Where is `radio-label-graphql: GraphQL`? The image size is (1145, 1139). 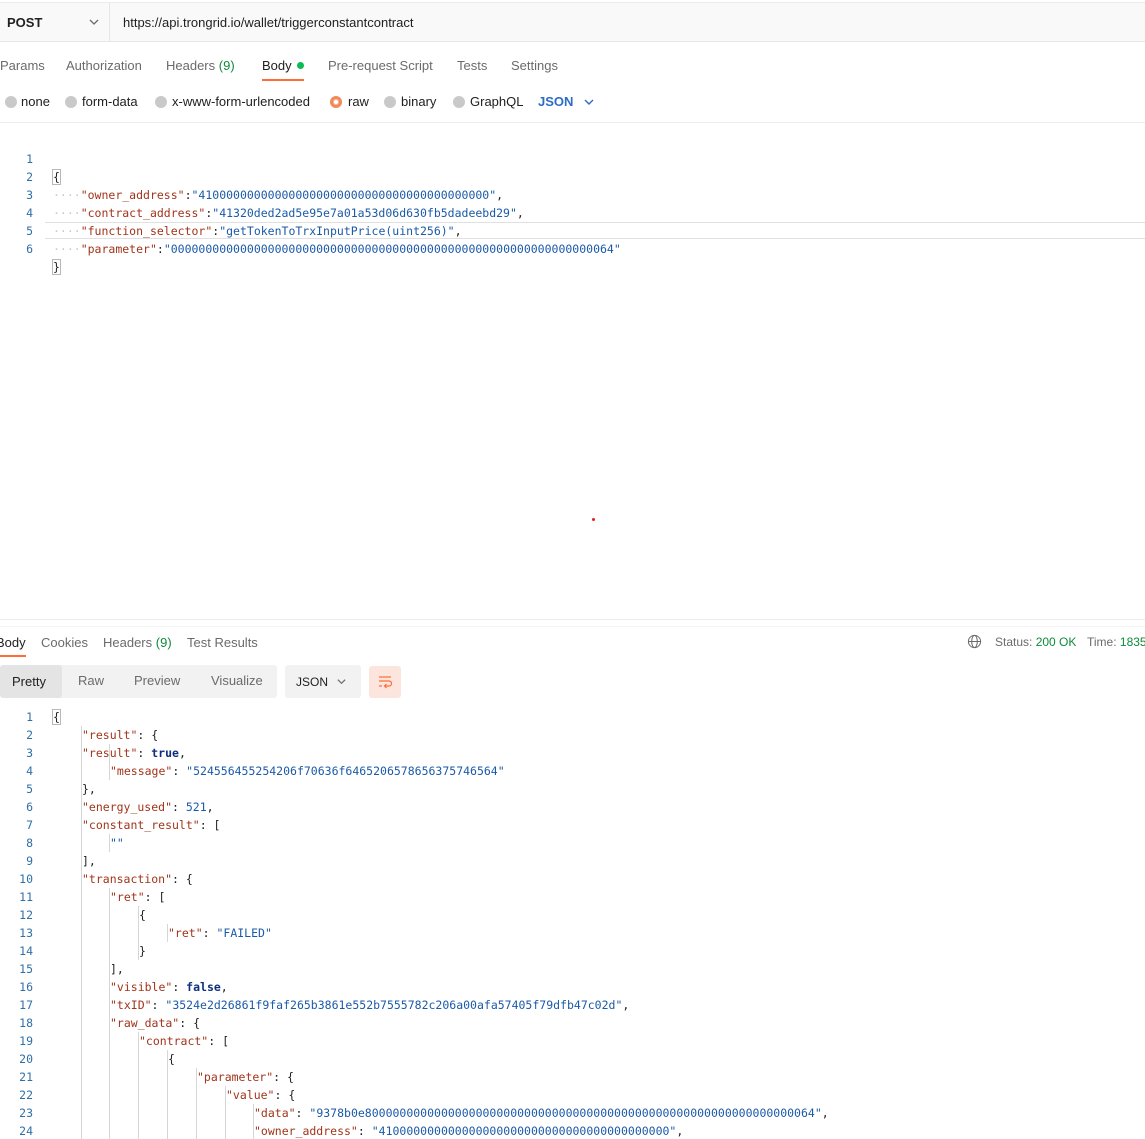 radio-label-graphql: GraphQL is located at coordinates (496, 101).